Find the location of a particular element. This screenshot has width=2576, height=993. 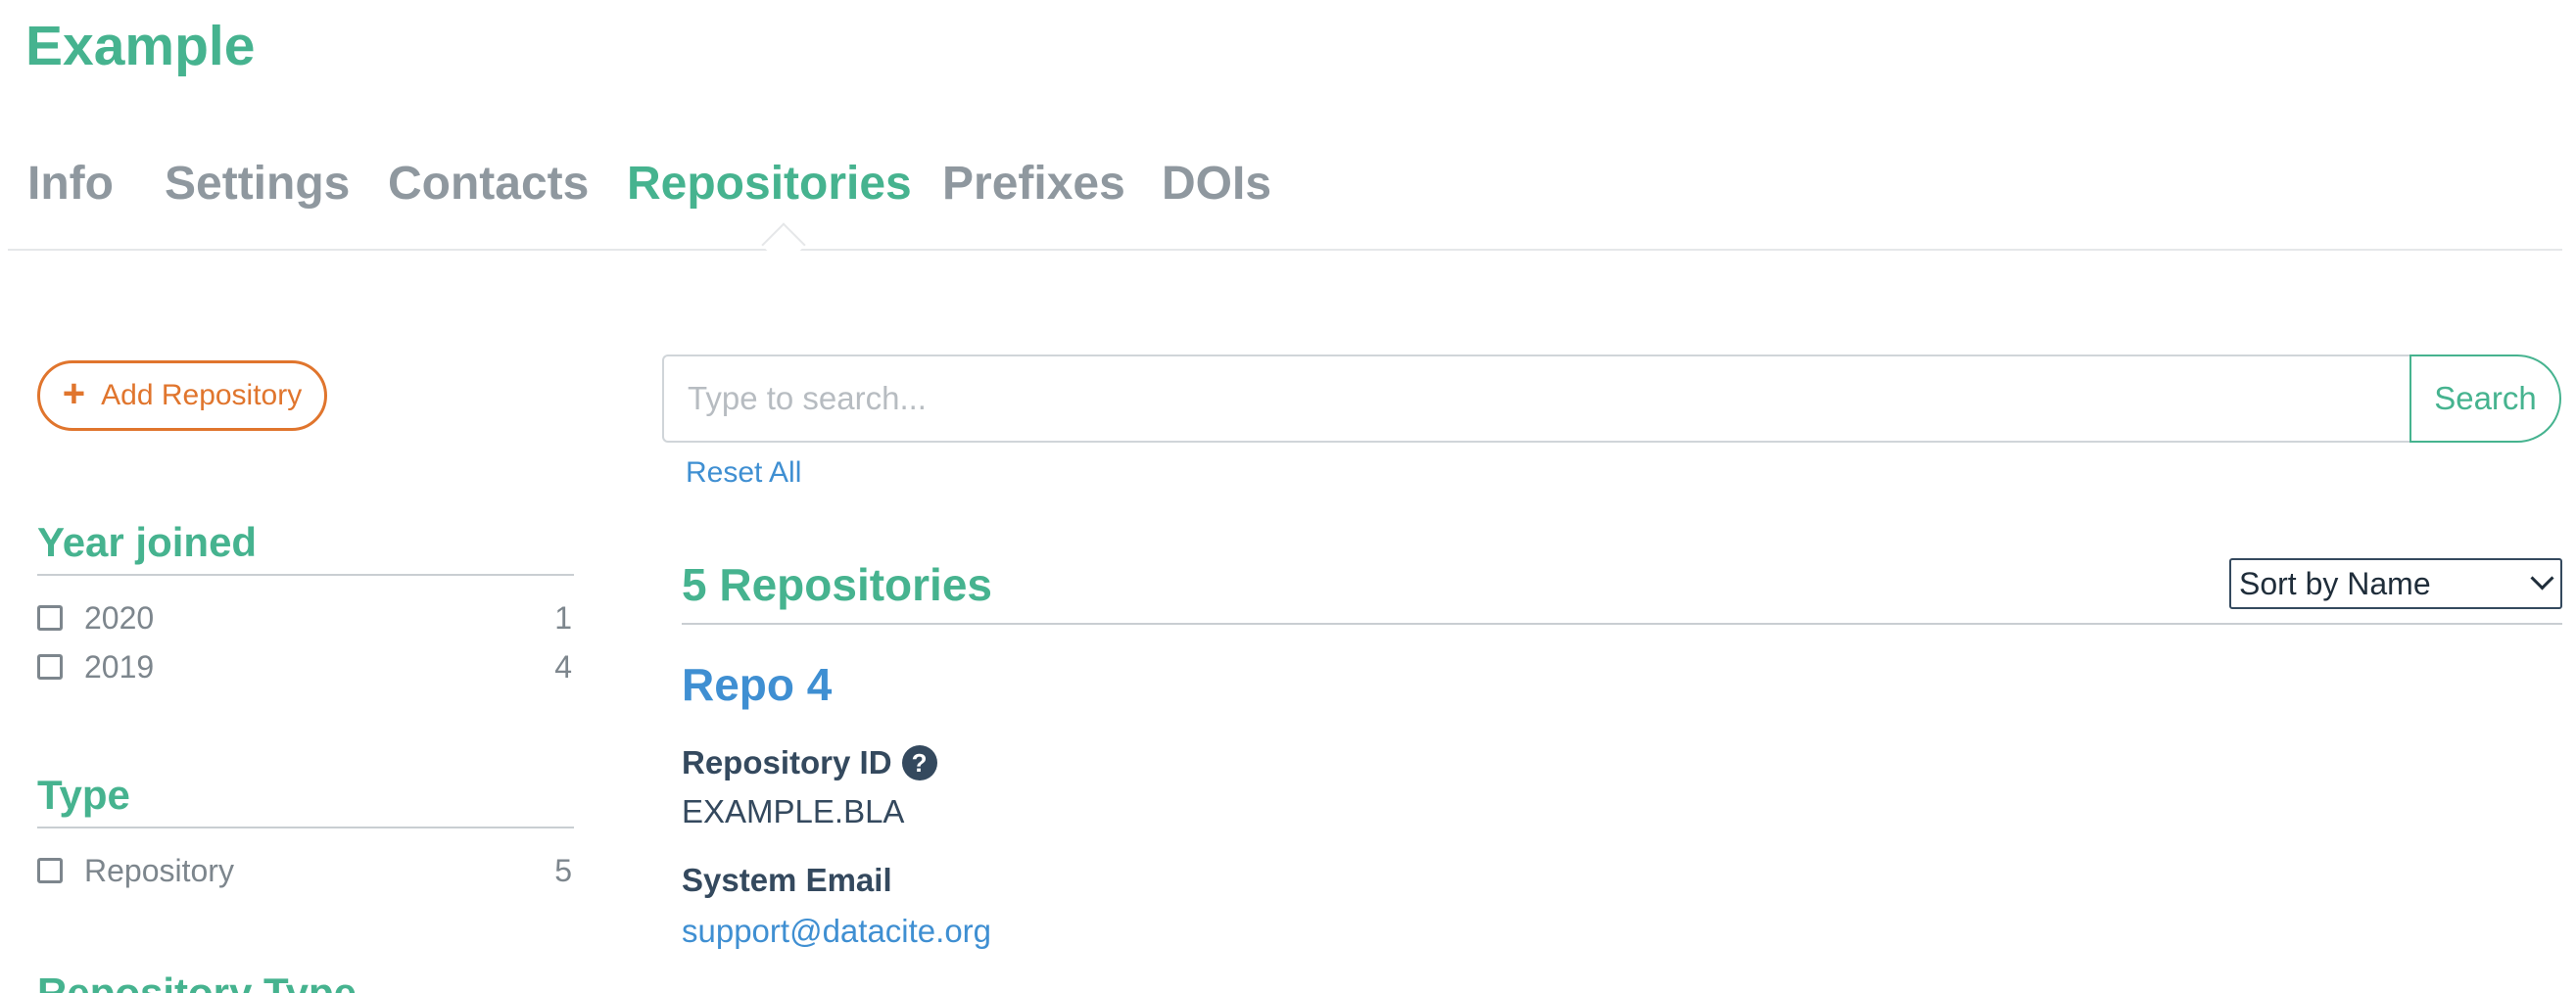

facet-item-repository: Repository 5 is located at coordinates (305, 870).